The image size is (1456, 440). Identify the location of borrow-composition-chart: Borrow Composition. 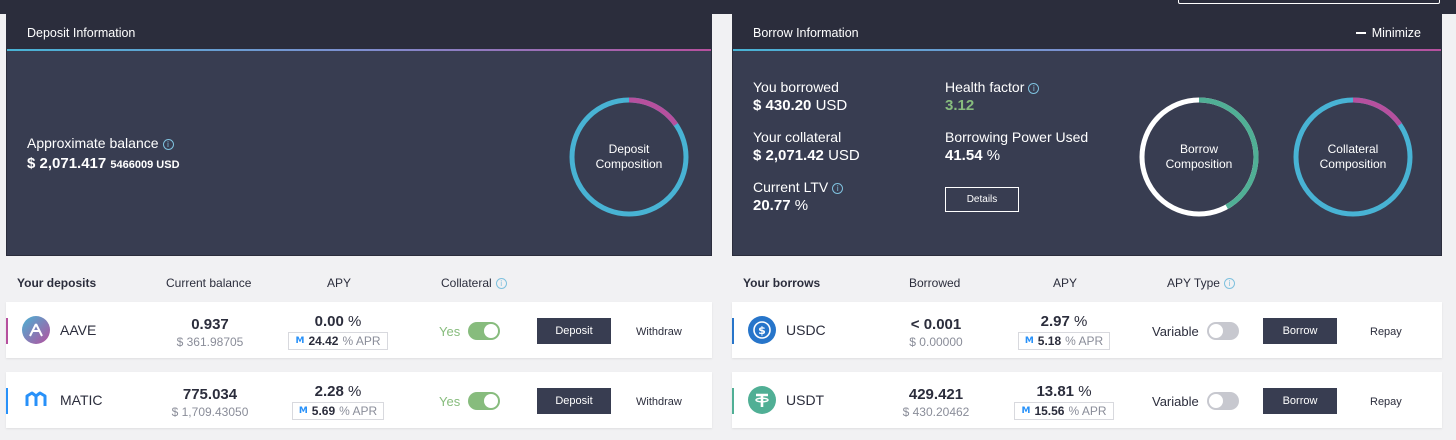
(1199, 157).